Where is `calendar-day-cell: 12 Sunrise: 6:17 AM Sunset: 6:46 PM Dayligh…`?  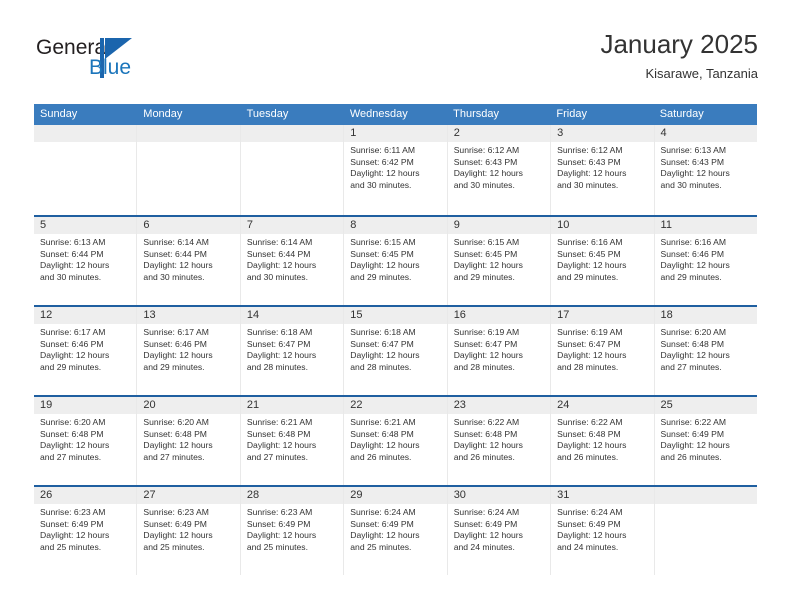 calendar-day-cell: 12 Sunrise: 6:17 AM Sunset: 6:46 PM Dayligh… is located at coordinates (86, 351).